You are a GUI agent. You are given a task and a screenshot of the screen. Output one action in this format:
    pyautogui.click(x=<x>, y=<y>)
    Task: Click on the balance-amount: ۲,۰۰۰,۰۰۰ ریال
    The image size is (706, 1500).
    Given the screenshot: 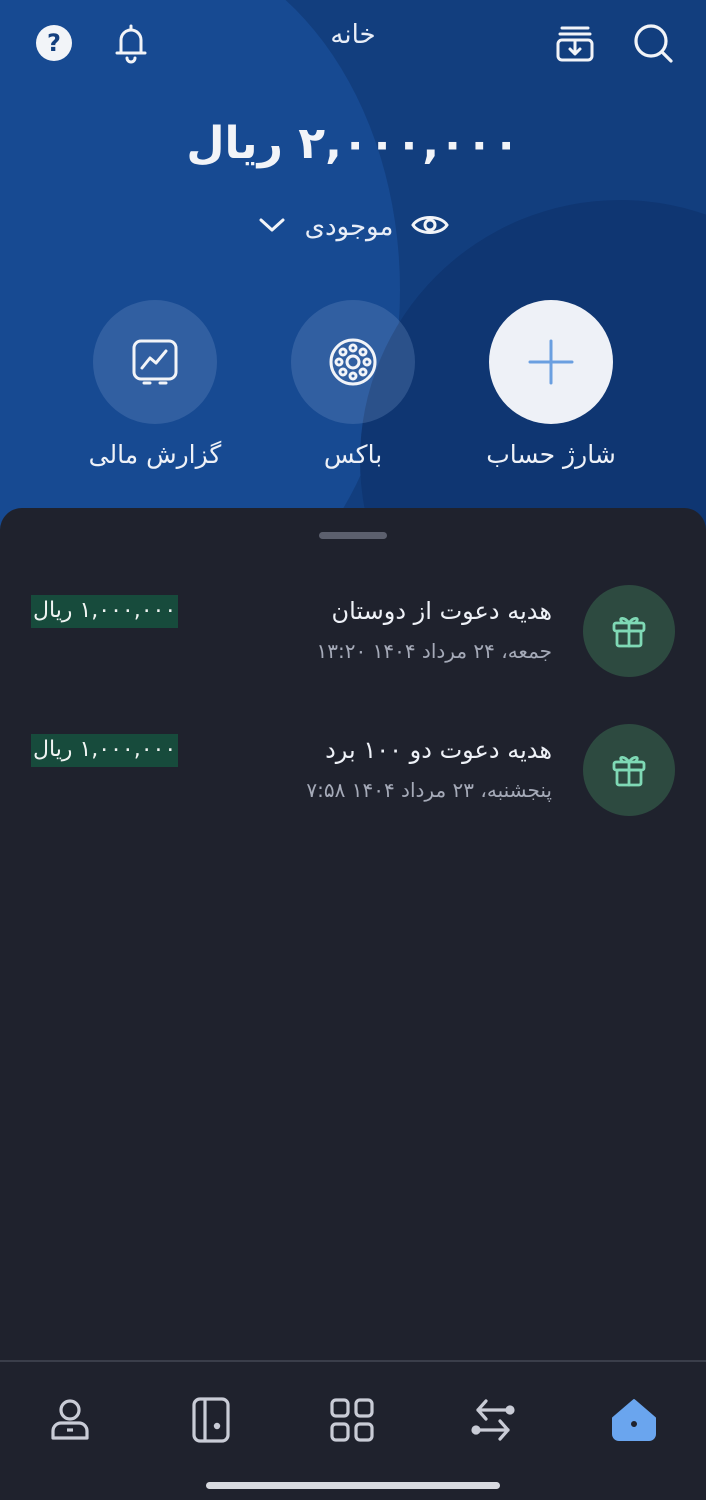 What is the action you would take?
    pyautogui.click(x=353, y=143)
    